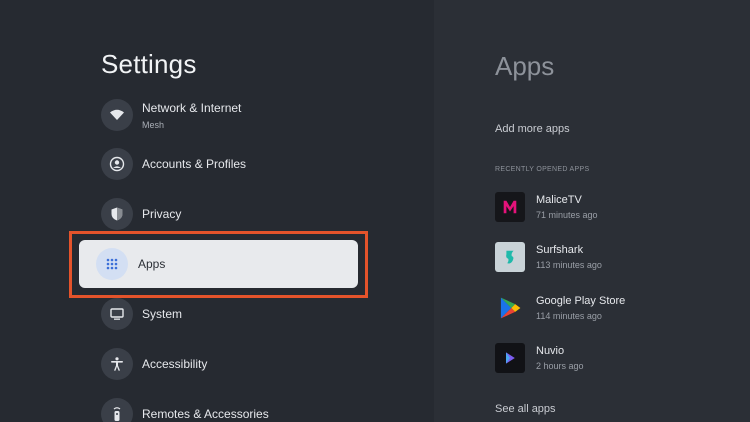 This screenshot has height=422, width=750. I want to click on apps-grid-icon, so click(112, 264).